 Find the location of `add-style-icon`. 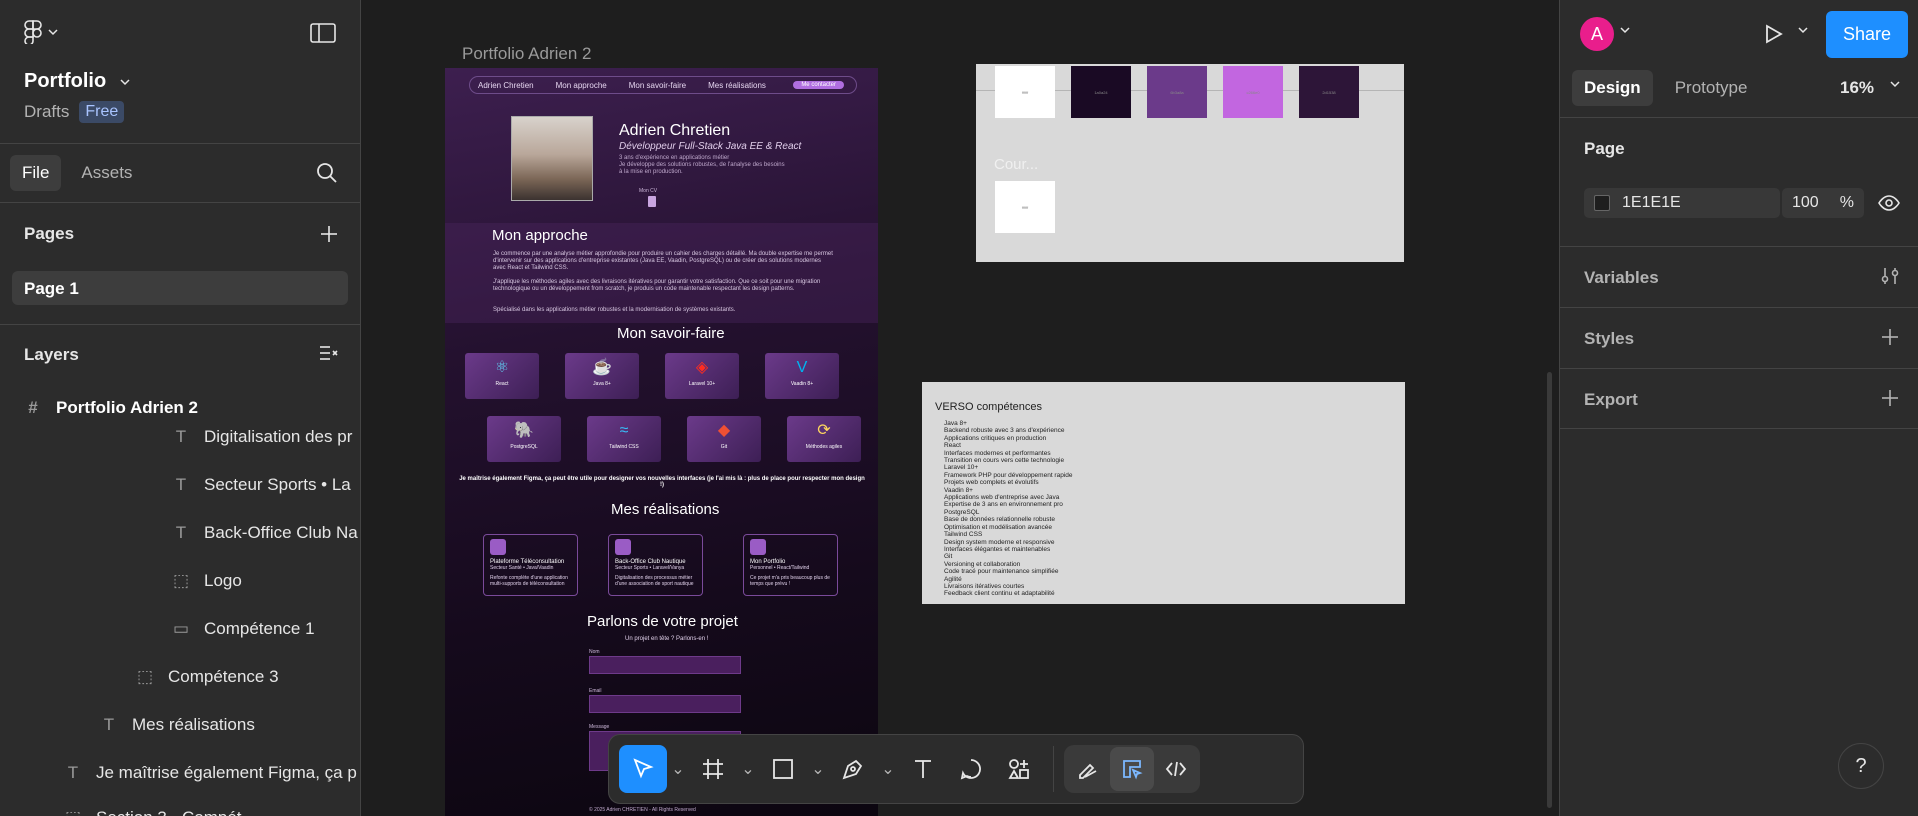

add-style-icon is located at coordinates (1890, 337).